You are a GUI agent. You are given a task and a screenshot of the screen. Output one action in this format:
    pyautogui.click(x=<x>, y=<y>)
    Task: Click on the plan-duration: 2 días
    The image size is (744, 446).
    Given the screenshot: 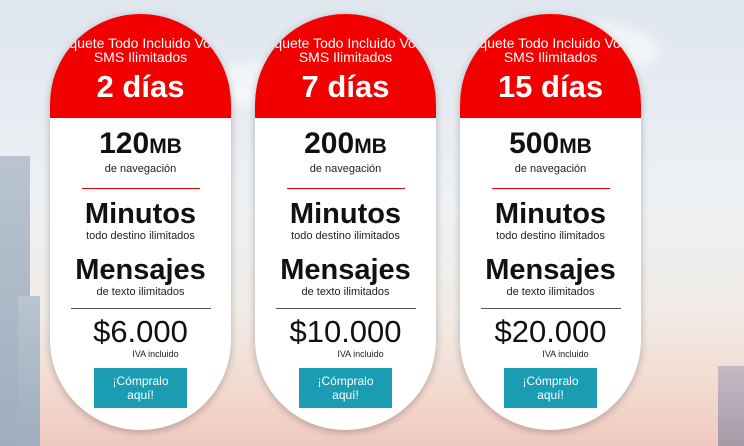 What is the action you would take?
    pyautogui.click(x=140, y=86)
    